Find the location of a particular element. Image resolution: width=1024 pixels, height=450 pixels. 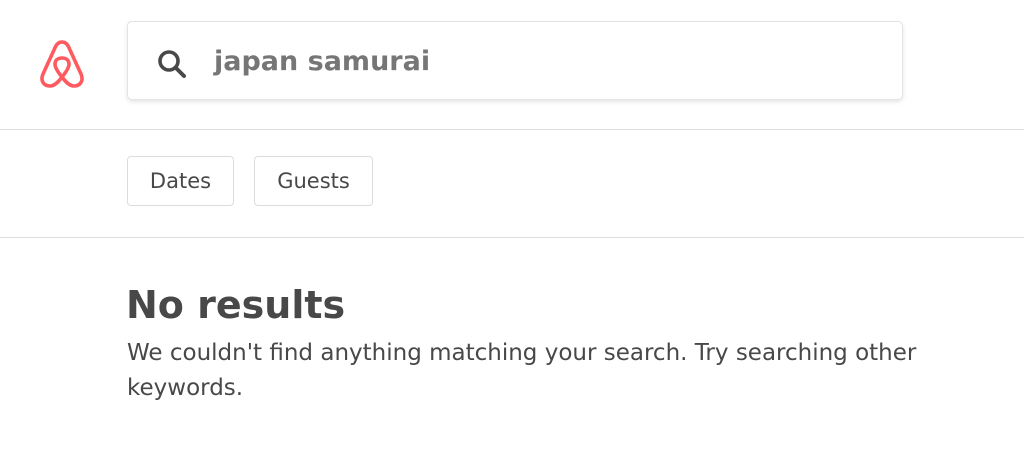

no-results-heading: No results is located at coordinates (236, 305).